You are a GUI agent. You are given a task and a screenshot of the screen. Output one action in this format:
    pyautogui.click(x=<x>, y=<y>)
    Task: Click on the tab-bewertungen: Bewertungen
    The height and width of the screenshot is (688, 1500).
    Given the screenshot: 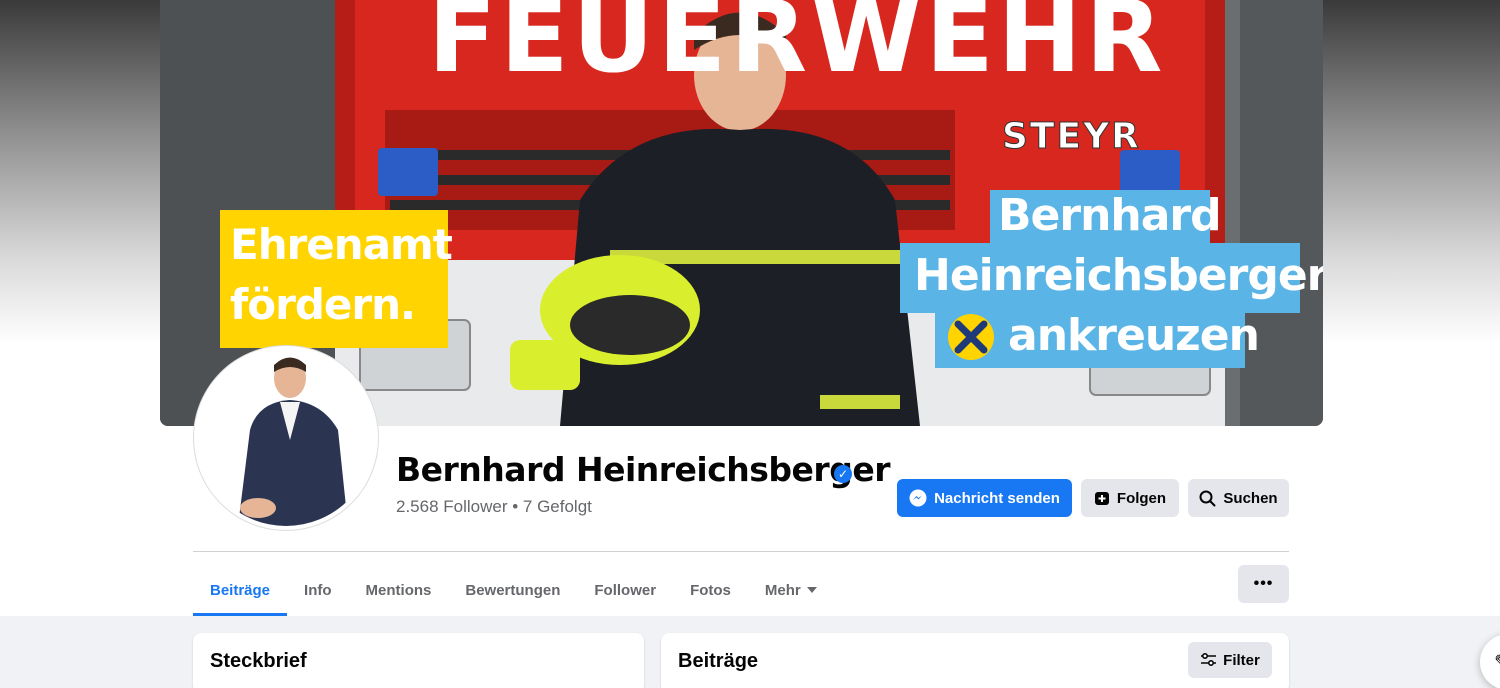 What is the action you would take?
    pyautogui.click(x=512, y=590)
    